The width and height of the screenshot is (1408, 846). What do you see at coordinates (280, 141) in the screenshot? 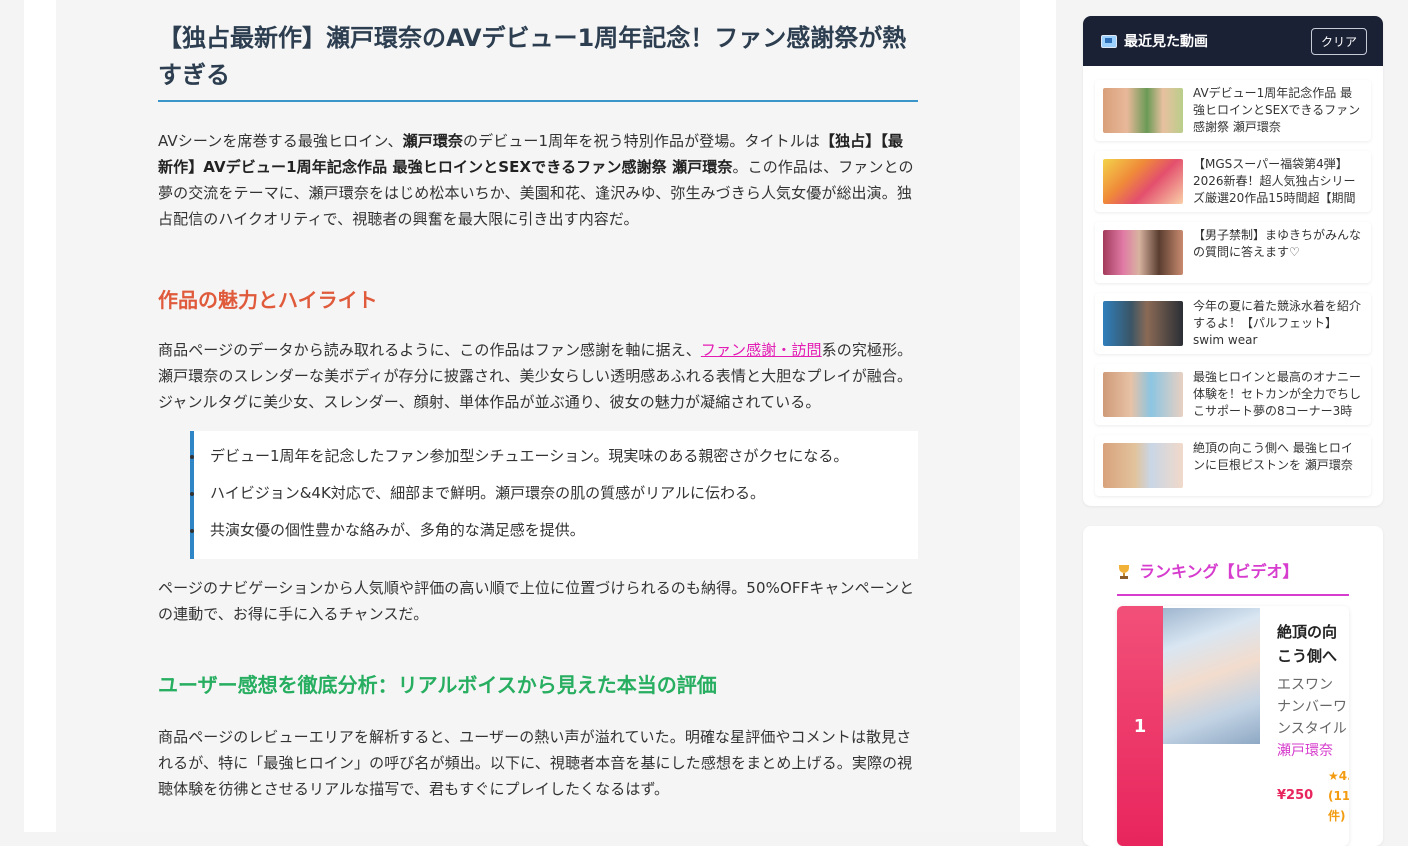
I see `intro-text-1: AVシーンを席巻する最強ヒロイン、` at bounding box center [280, 141].